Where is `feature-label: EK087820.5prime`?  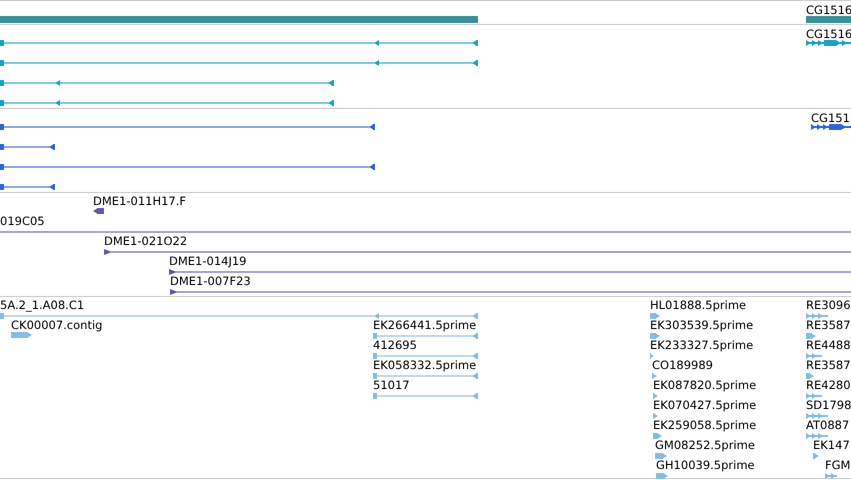 feature-label: EK087820.5prime is located at coordinates (704, 385).